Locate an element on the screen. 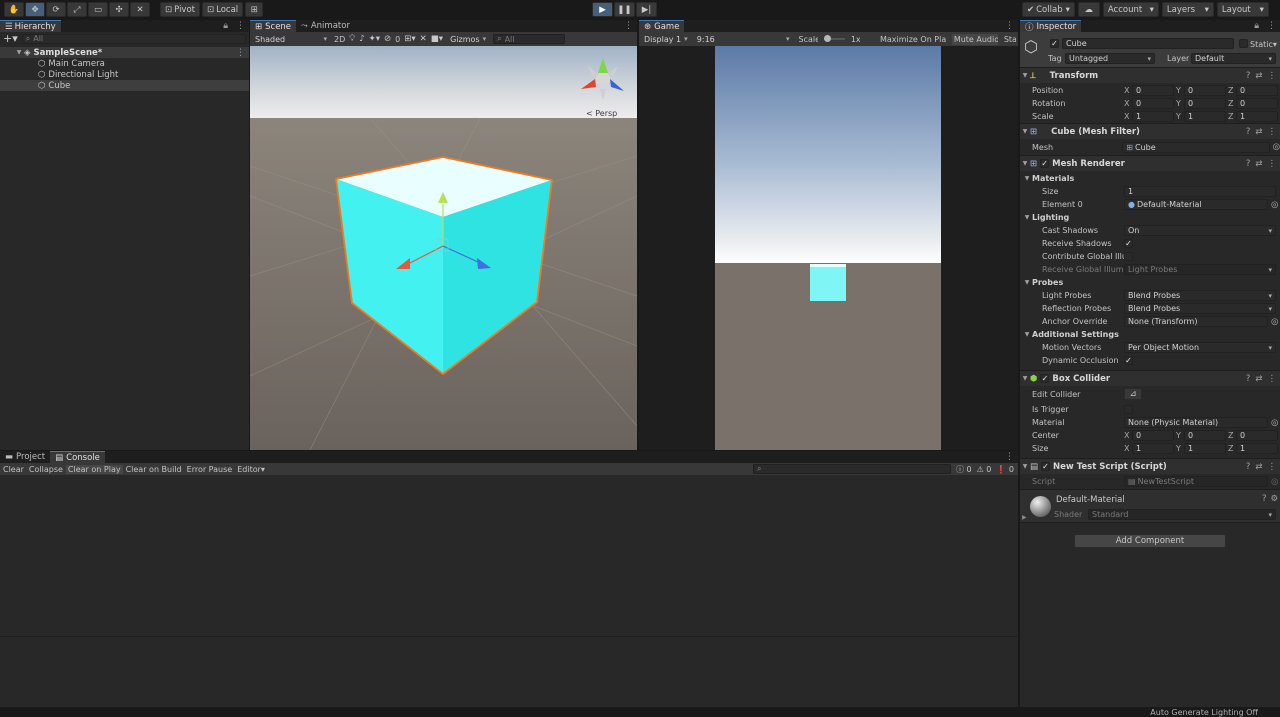 This screenshot has height=717, width=1280. game-viewport is located at coordinates (828, 248).